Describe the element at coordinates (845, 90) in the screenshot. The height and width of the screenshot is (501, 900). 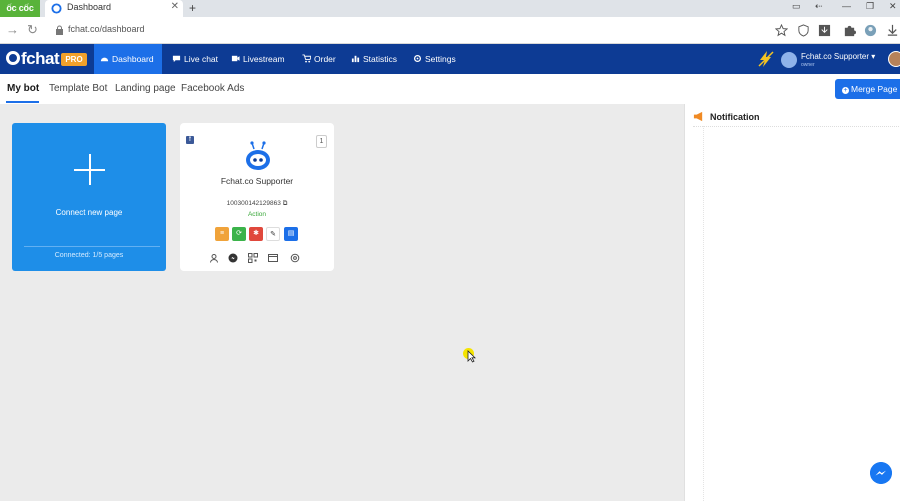
I see `plus-icon: +` at that location.